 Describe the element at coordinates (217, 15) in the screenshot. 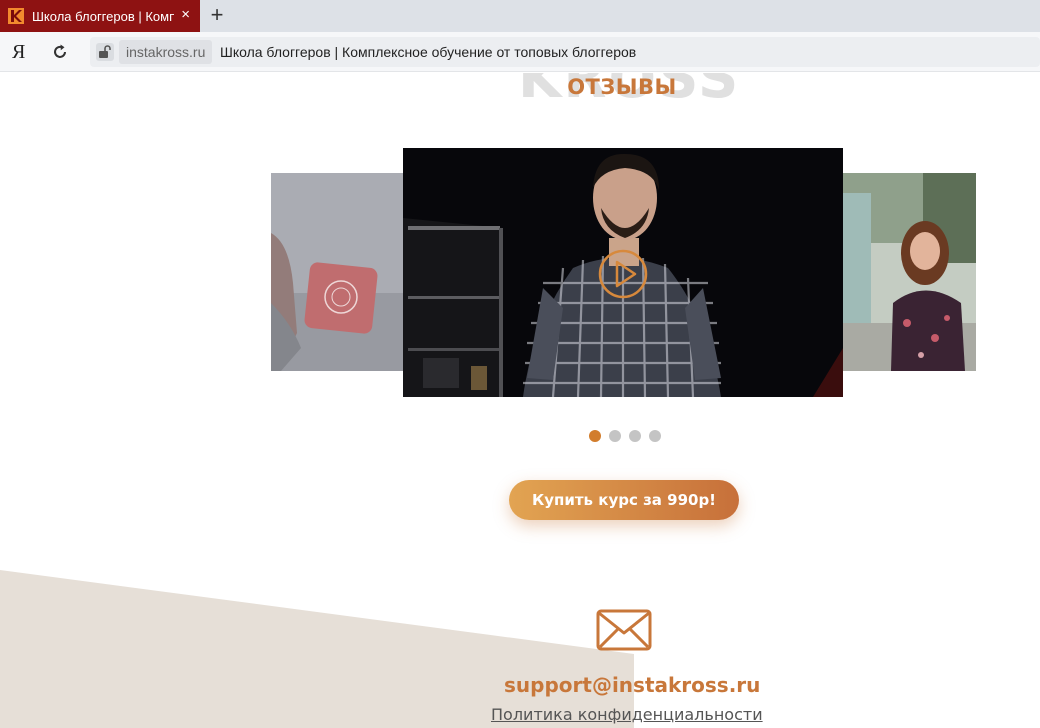

I see `new-tab-button: +` at that location.